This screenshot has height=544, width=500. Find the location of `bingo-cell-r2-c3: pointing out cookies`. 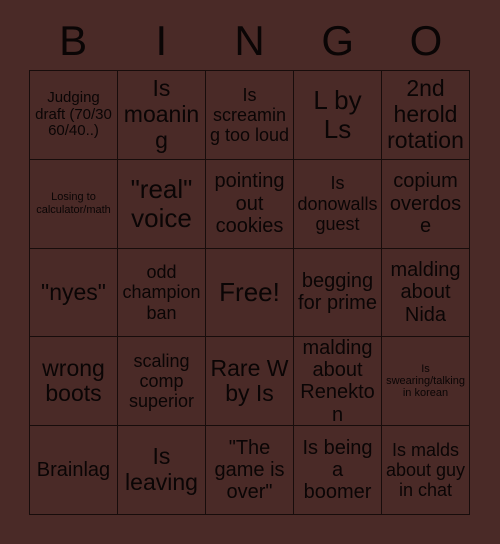

bingo-cell-r2-c3: pointing out cookies is located at coordinates (250, 204).